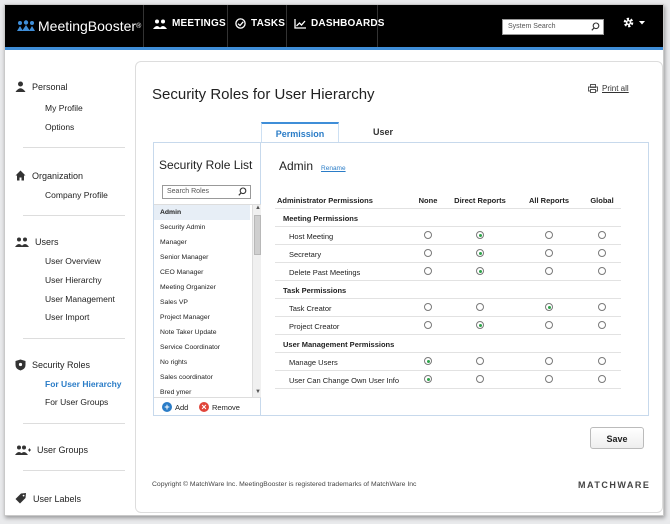 This screenshot has height=524, width=670. I want to click on sidebar-item-for-user-hierarchy: For User Hierarchy, so click(83, 384).